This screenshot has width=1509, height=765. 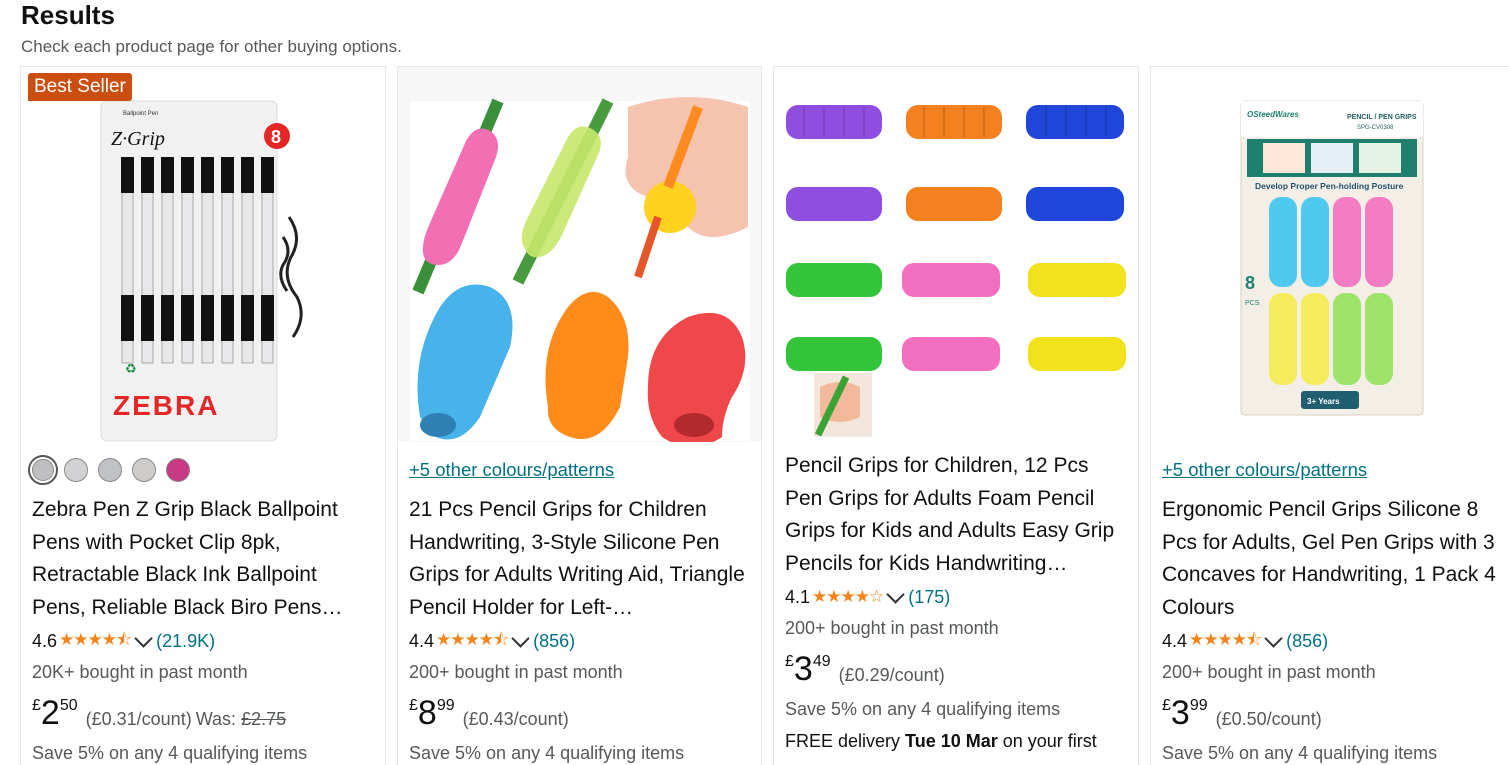 I want to click on price-whole: 2, so click(x=50, y=713).